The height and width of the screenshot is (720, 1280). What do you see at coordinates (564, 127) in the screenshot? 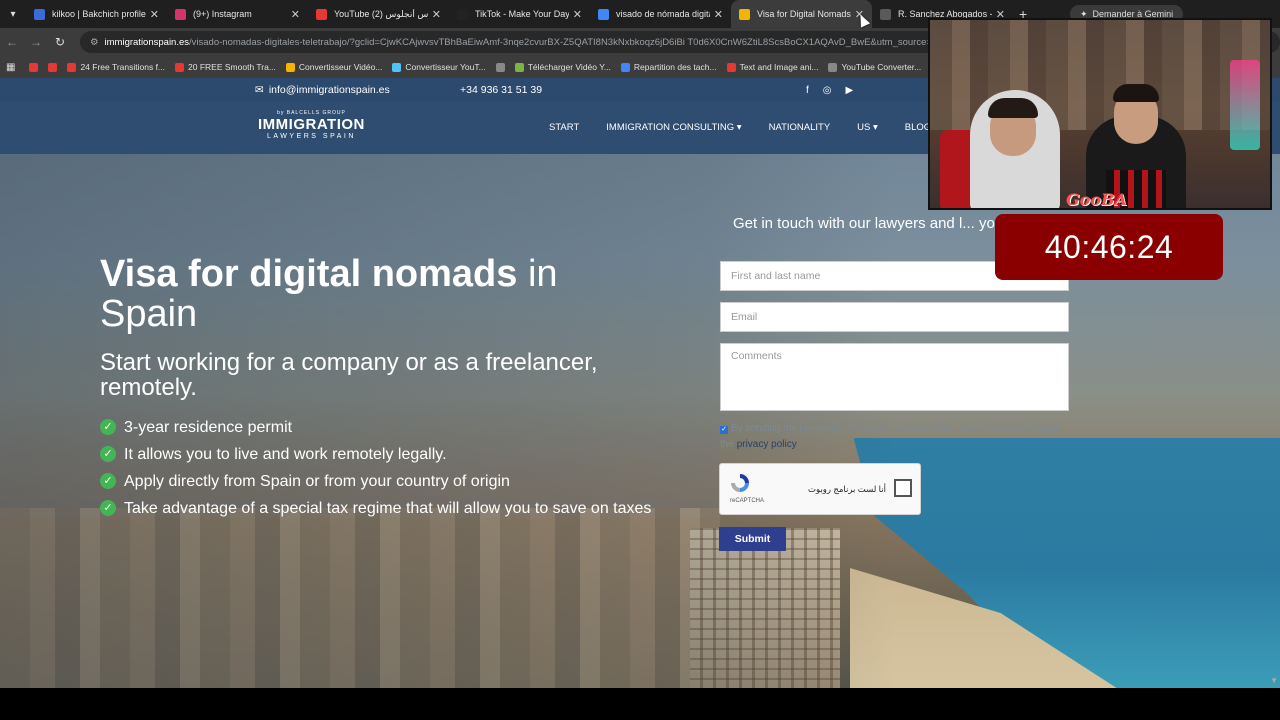
I see `menu-item: START` at bounding box center [564, 127].